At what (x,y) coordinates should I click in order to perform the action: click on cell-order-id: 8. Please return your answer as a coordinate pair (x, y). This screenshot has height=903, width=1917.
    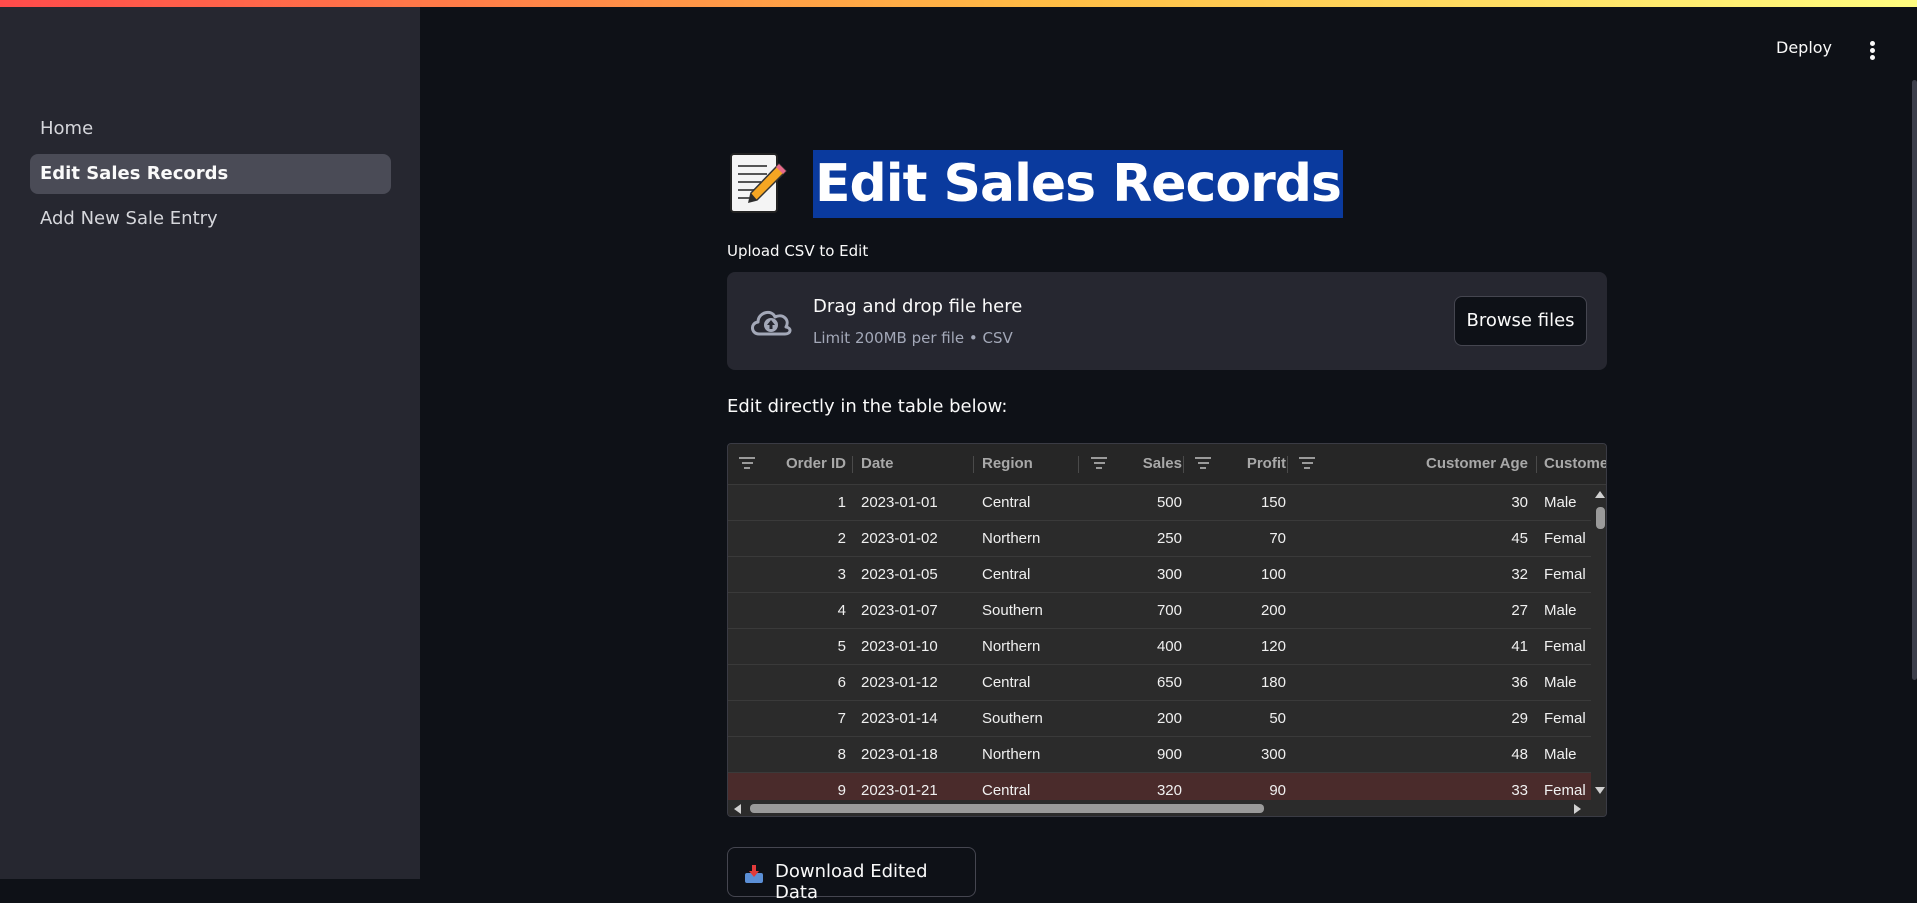
    Looking at the image, I should click on (792, 755).